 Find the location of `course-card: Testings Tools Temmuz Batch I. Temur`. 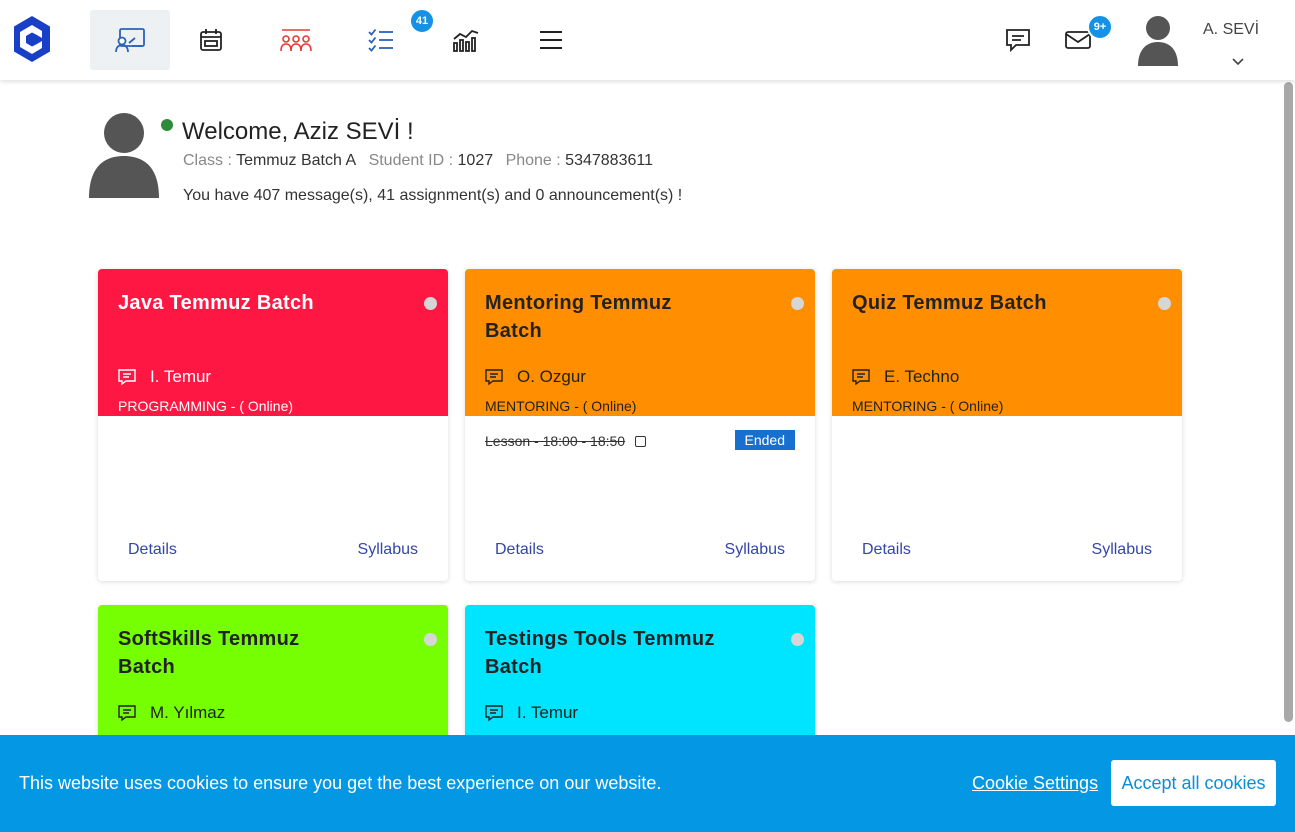

course-card: Testings Tools Temmuz Batch I. Temur is located at coordinates (640, 678).